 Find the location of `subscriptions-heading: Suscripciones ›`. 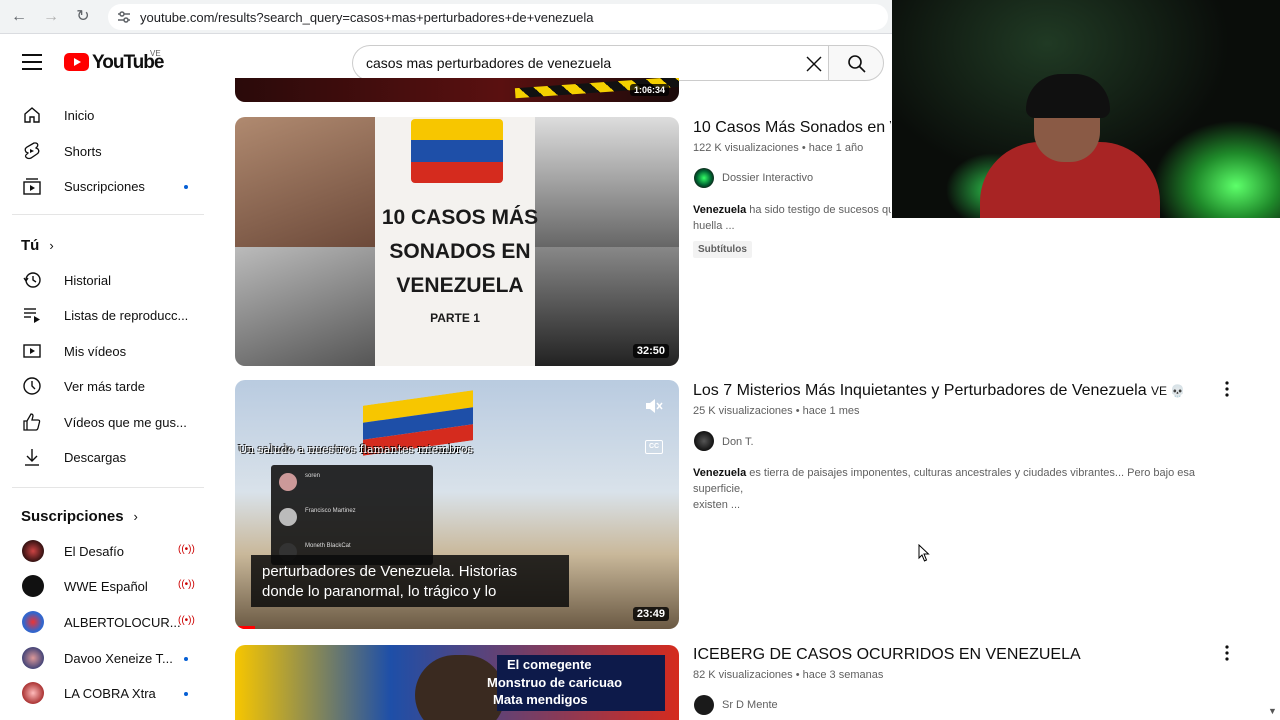

subscriptions-heading: Suscripciones › is located at coordinates (79, 516).